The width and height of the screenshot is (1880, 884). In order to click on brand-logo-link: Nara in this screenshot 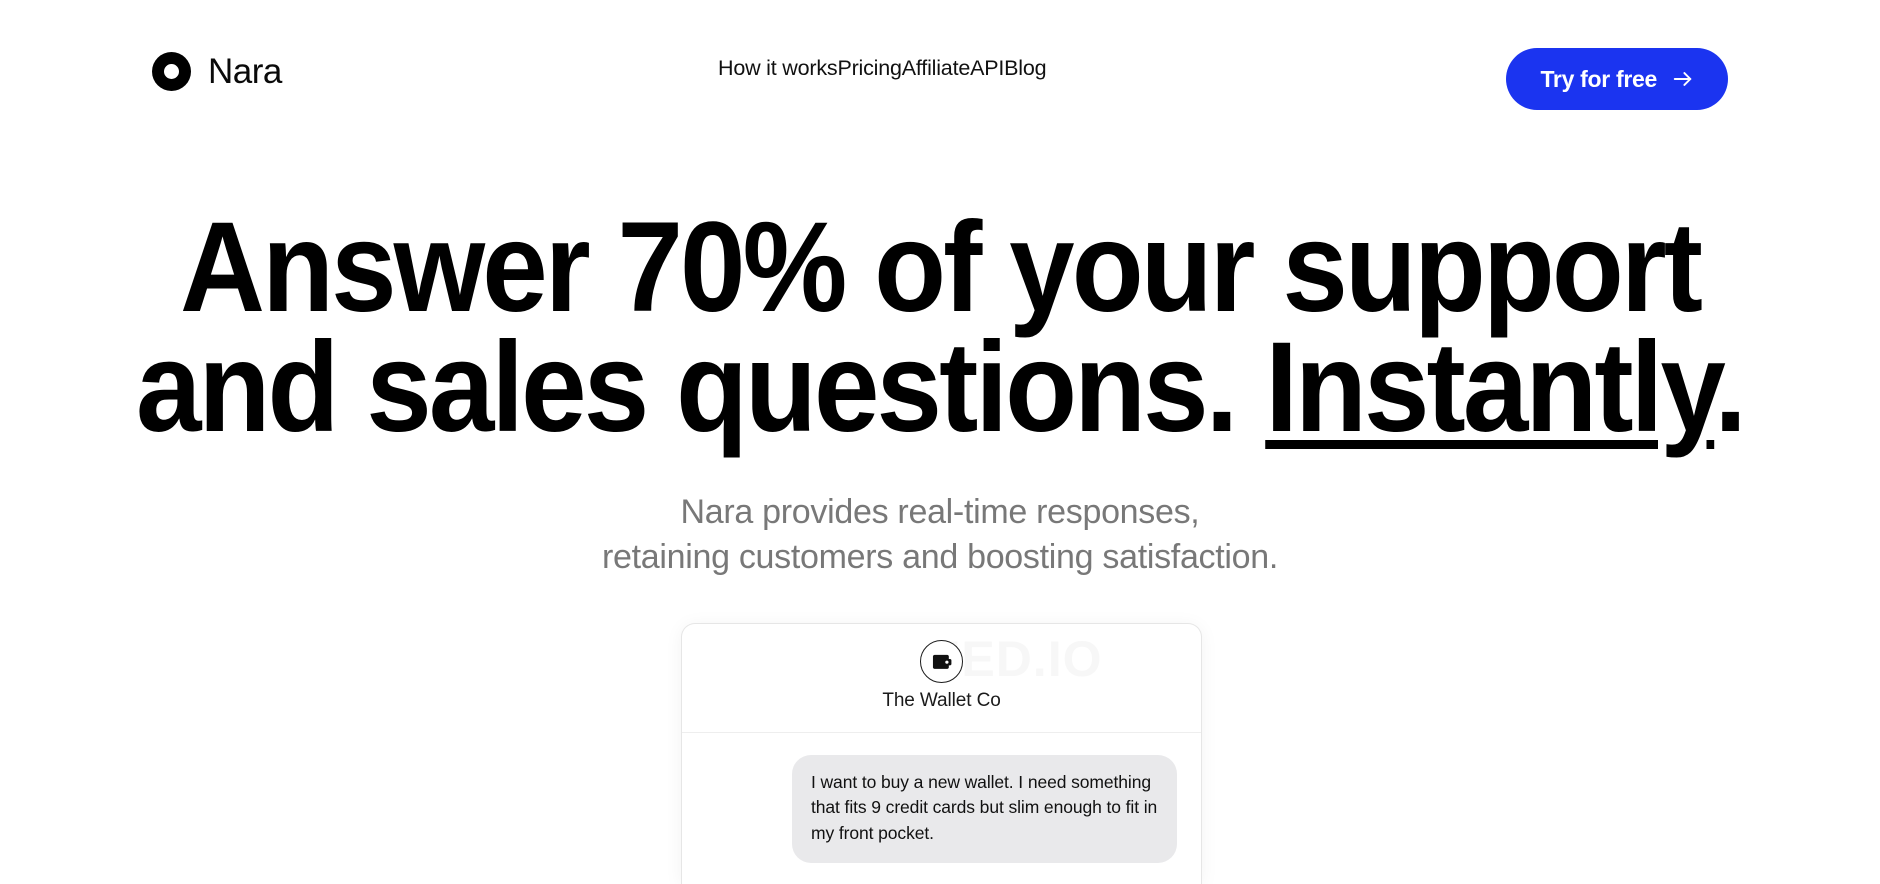, I will do `click(217, 71)`.